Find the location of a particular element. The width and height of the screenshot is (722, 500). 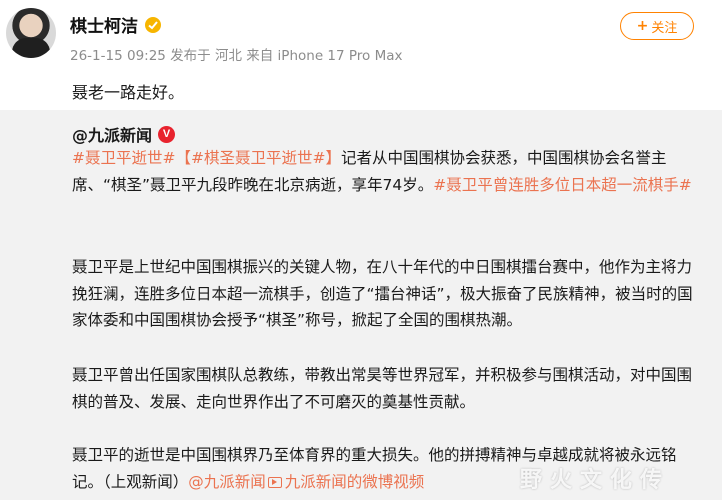

mention-link: @九派新闻 is located at coordinates (227, 482).